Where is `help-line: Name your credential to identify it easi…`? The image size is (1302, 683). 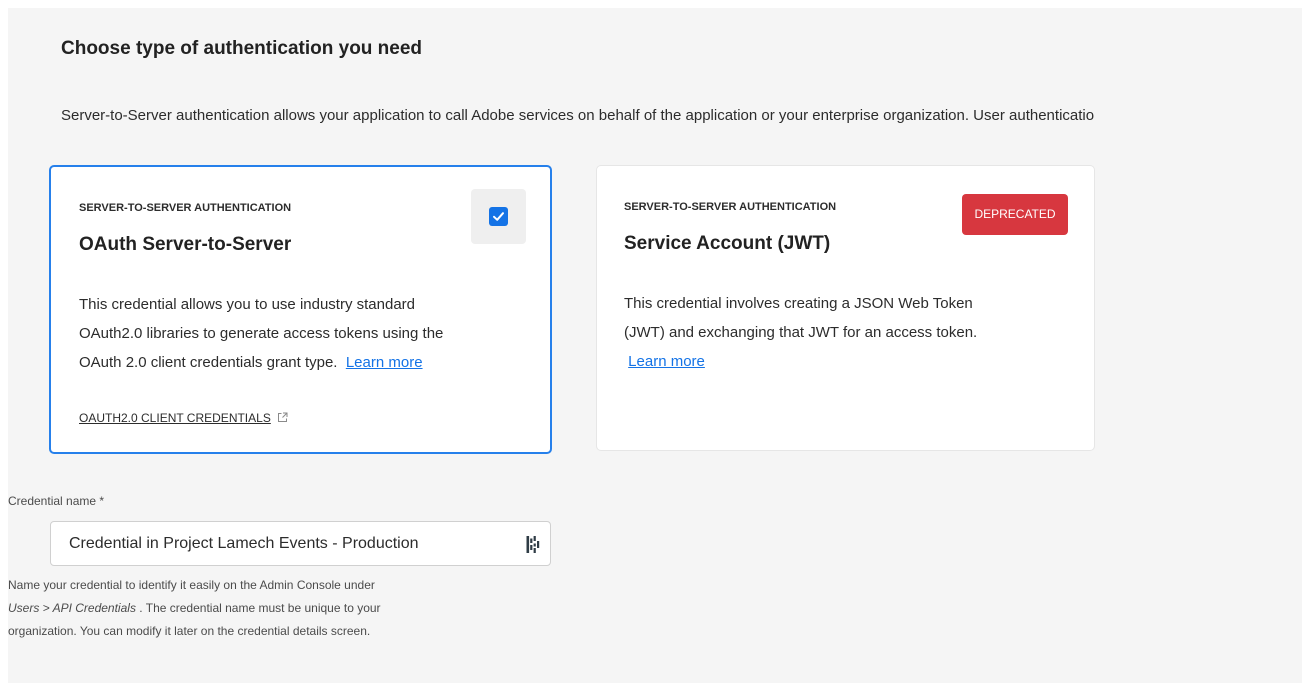 help-line: Name your credential to identify it easi… is located at coordinates (191, 585).